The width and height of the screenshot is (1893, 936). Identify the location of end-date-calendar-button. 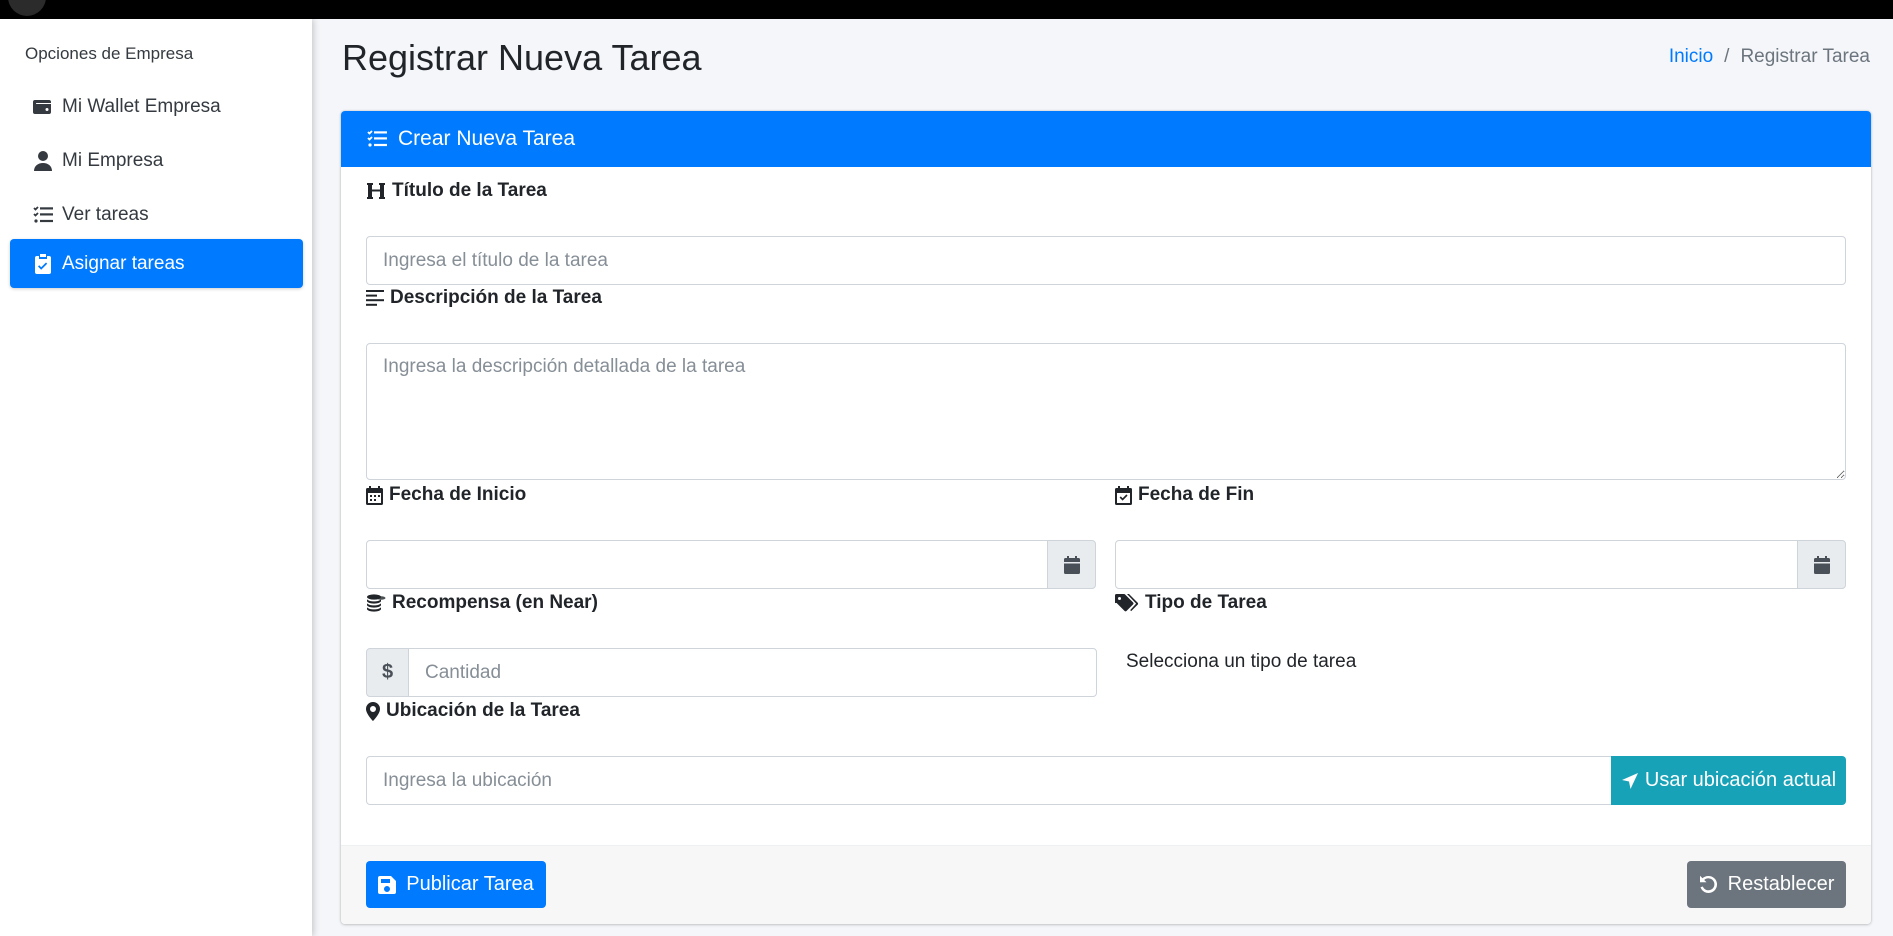
(1821, 564).